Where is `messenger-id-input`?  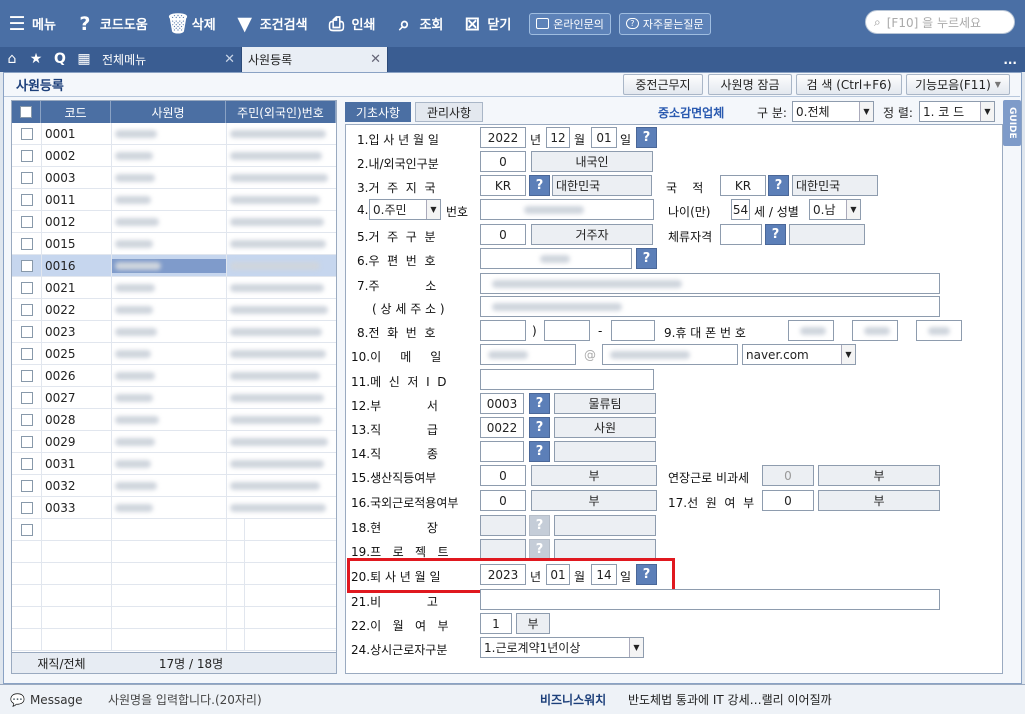
messenger-id-input is located at coordinates (567, 379).